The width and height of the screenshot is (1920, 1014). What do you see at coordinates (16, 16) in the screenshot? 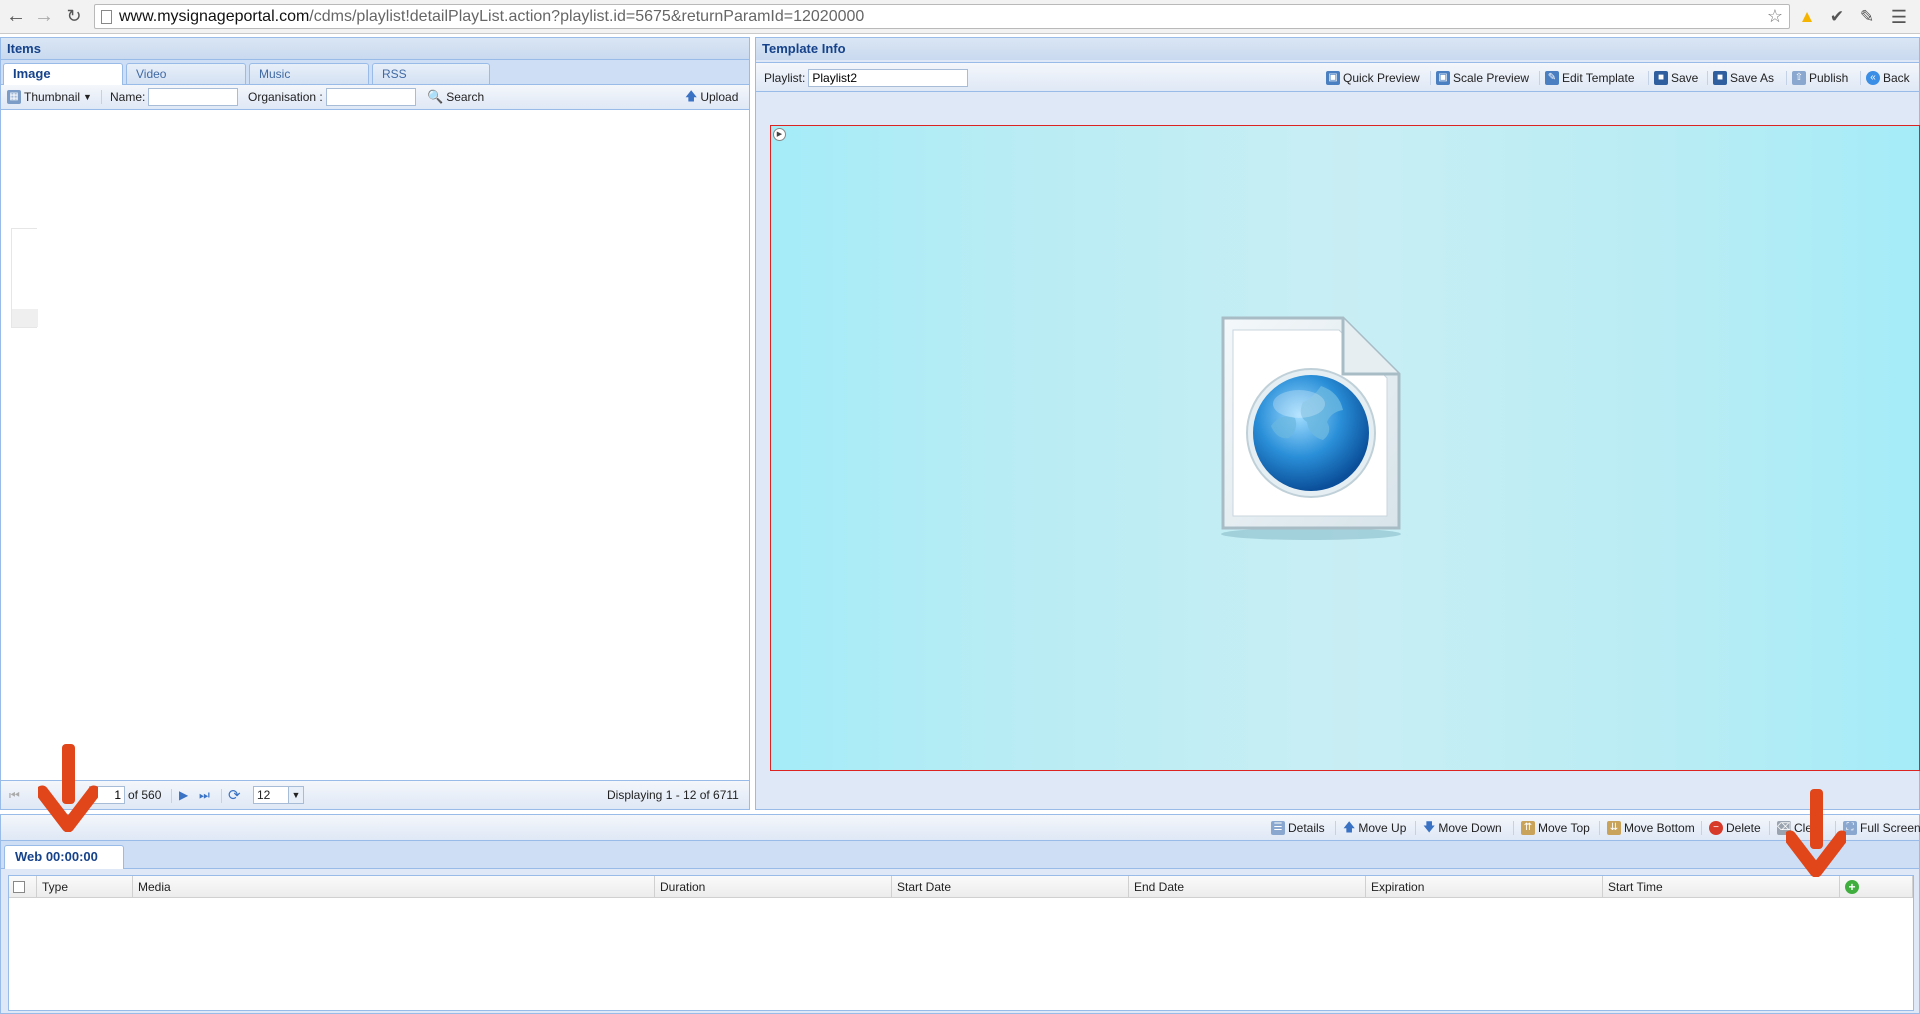
I see `back-icon: ←` at bounding box center [16, 16].